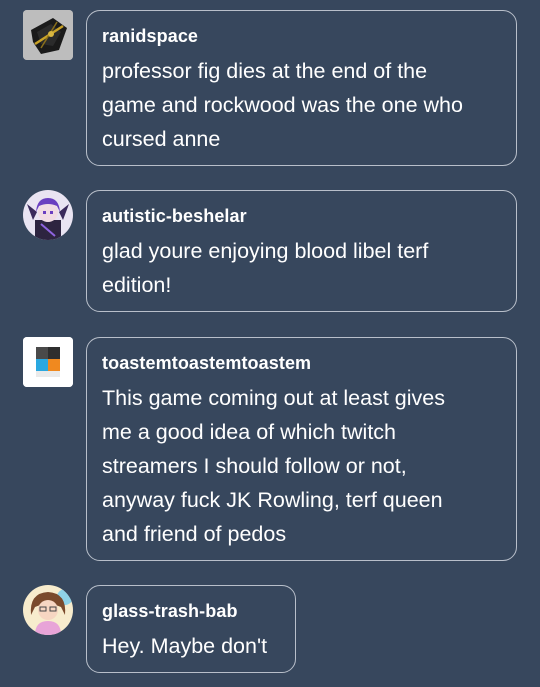 The image size is (540, 687). Describe the element at coordinates (191, 629) in the screenshot. I see `reply-bubble: glass-trash-bab Hey. Maybe don't` at that location.